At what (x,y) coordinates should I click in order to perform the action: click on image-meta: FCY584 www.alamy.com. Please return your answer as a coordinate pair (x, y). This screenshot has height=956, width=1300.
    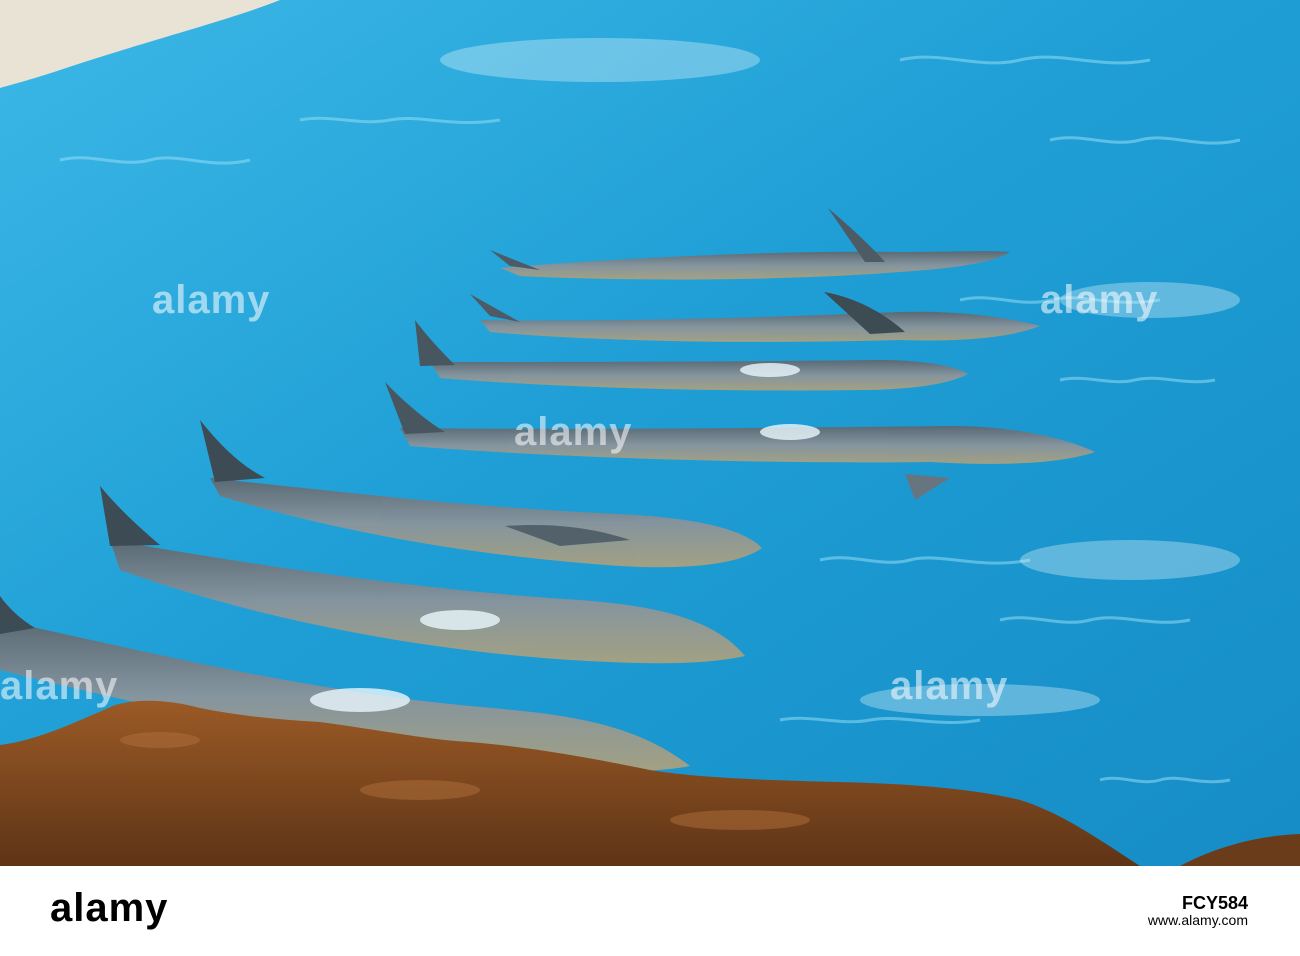
    Looking at the image, I should click on (1198, 911).